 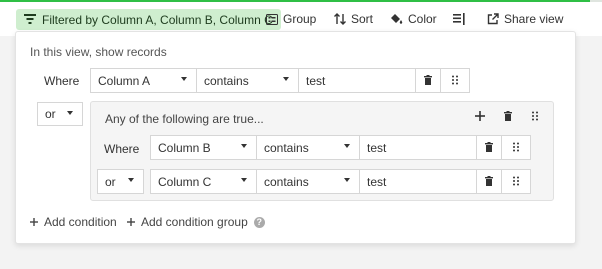 I want to click on delete-group-button, so click(x=508, y=117).